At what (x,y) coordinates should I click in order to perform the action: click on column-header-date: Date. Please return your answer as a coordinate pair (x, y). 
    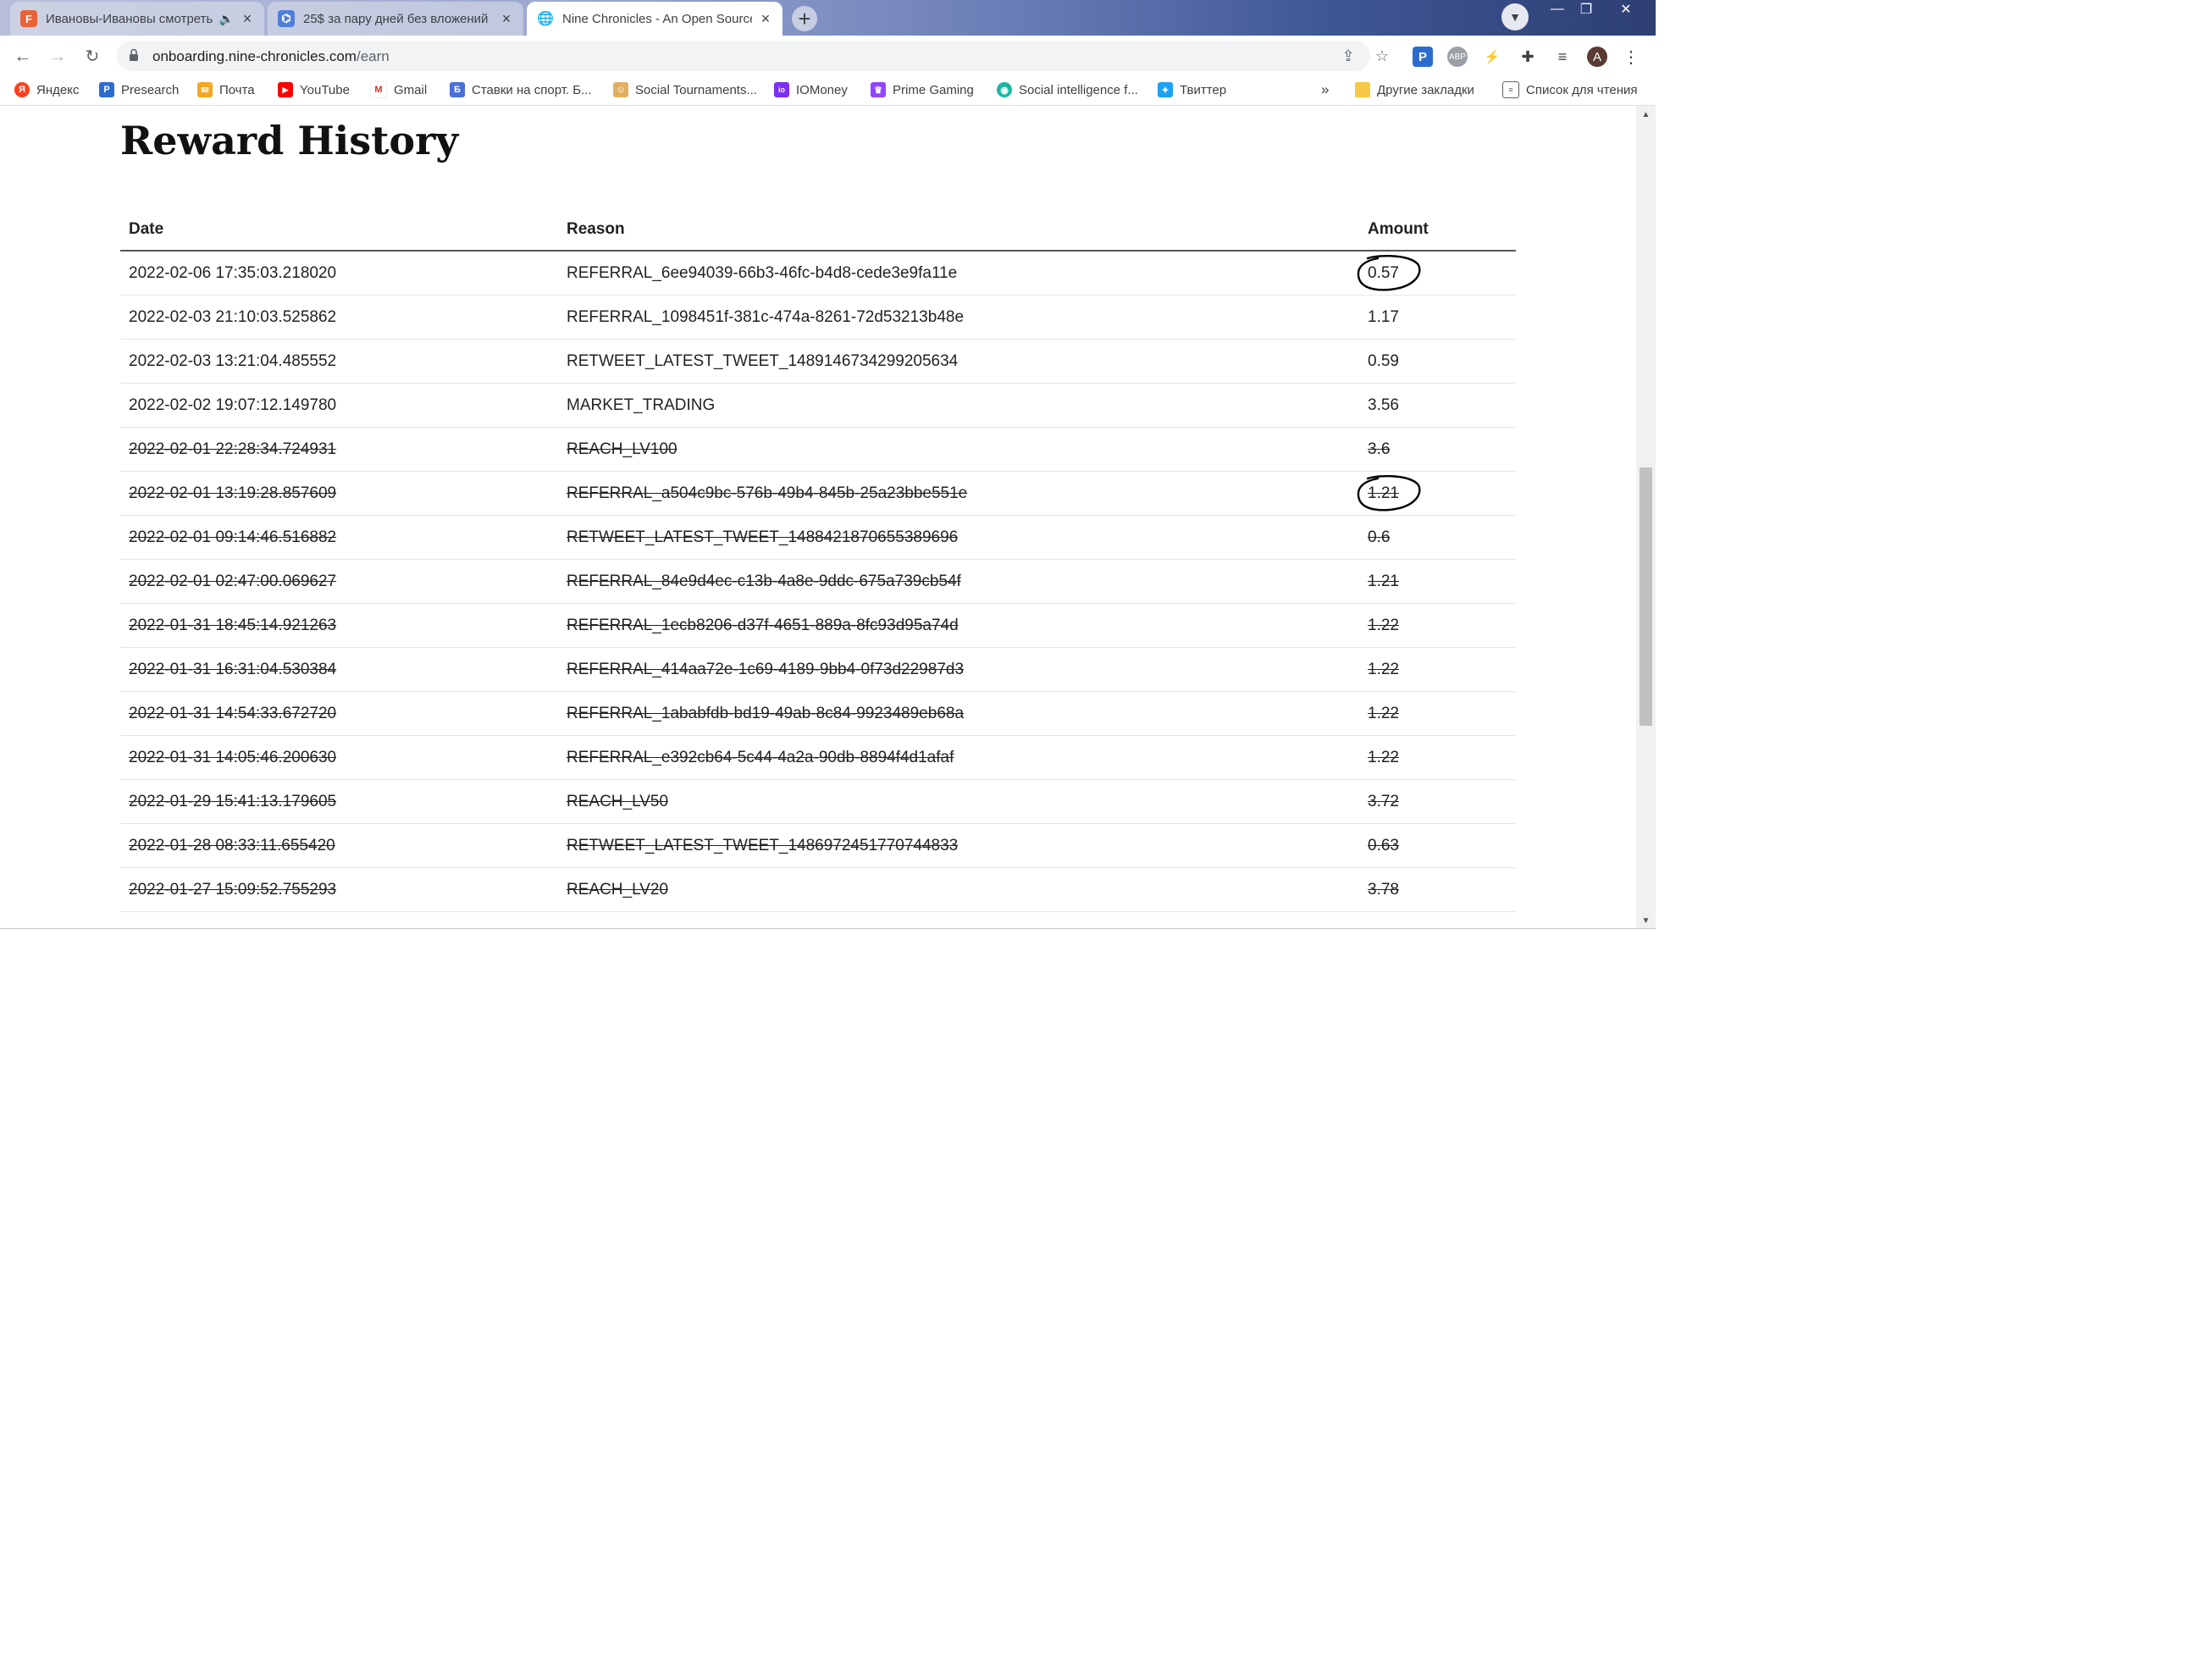
    Looking at the image, I should click on (339, 235).